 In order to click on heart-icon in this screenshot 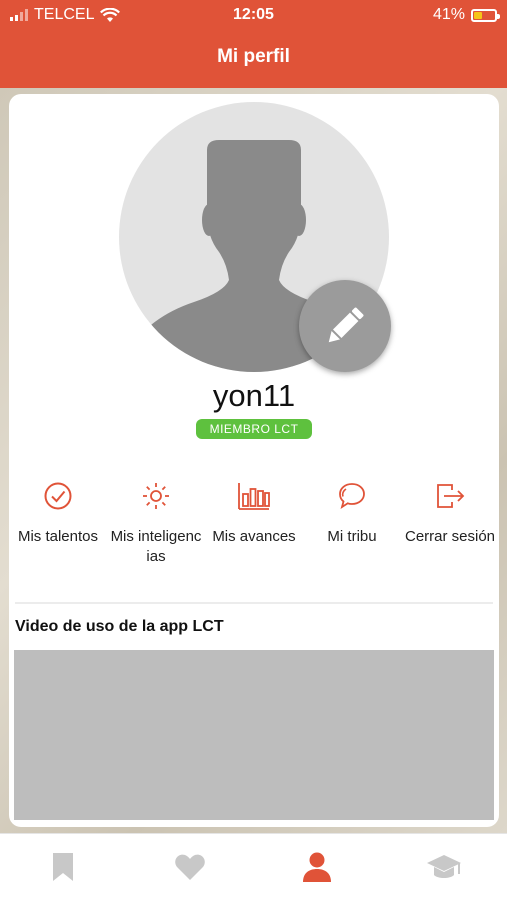, I will do `click(190, 867)`.